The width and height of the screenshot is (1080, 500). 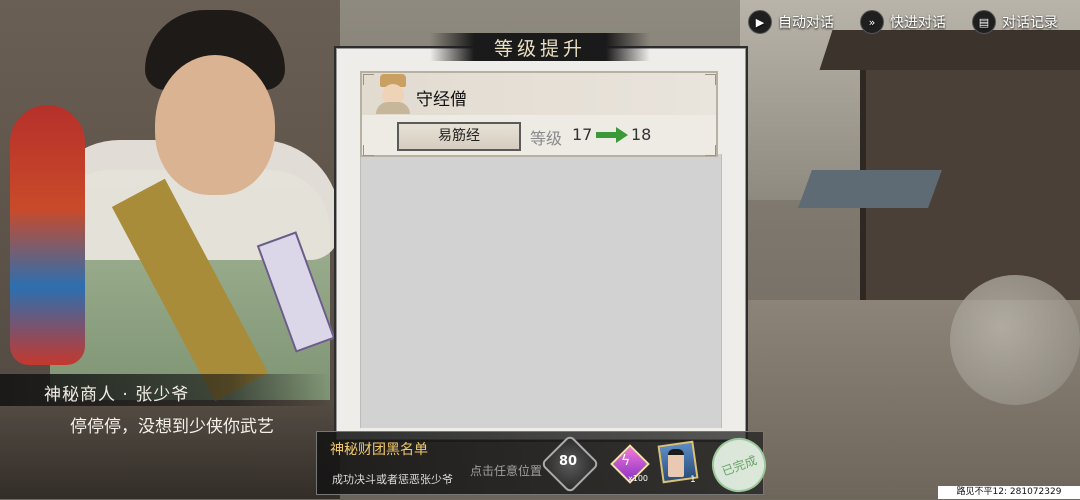 I want to click on completed-label: 已完成, so click(x=739, y=465).